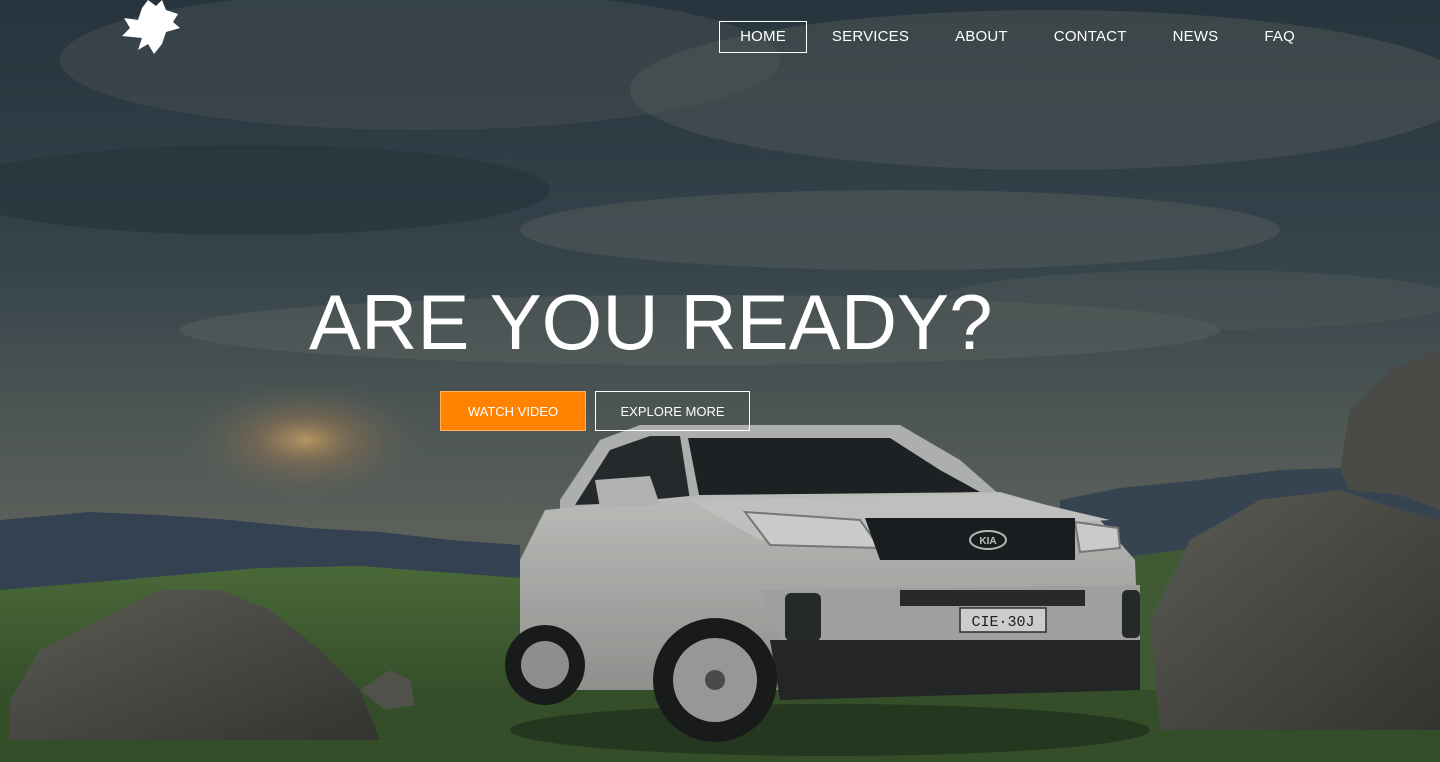  What do you see at coordinates (1090, 37) in the screenshot?
I see `nav-item-contact: CONTACT` at bounding box center [1090, 37].